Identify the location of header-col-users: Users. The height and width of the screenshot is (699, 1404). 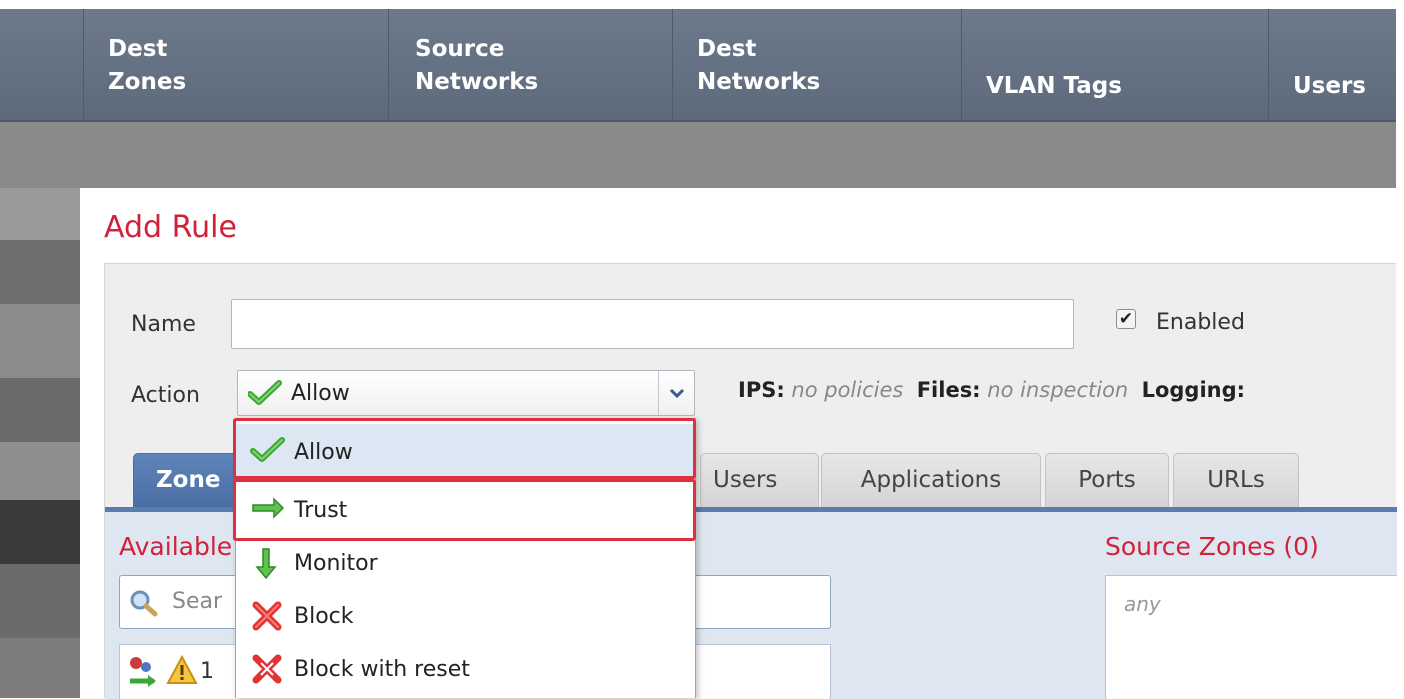
(1332, 65).